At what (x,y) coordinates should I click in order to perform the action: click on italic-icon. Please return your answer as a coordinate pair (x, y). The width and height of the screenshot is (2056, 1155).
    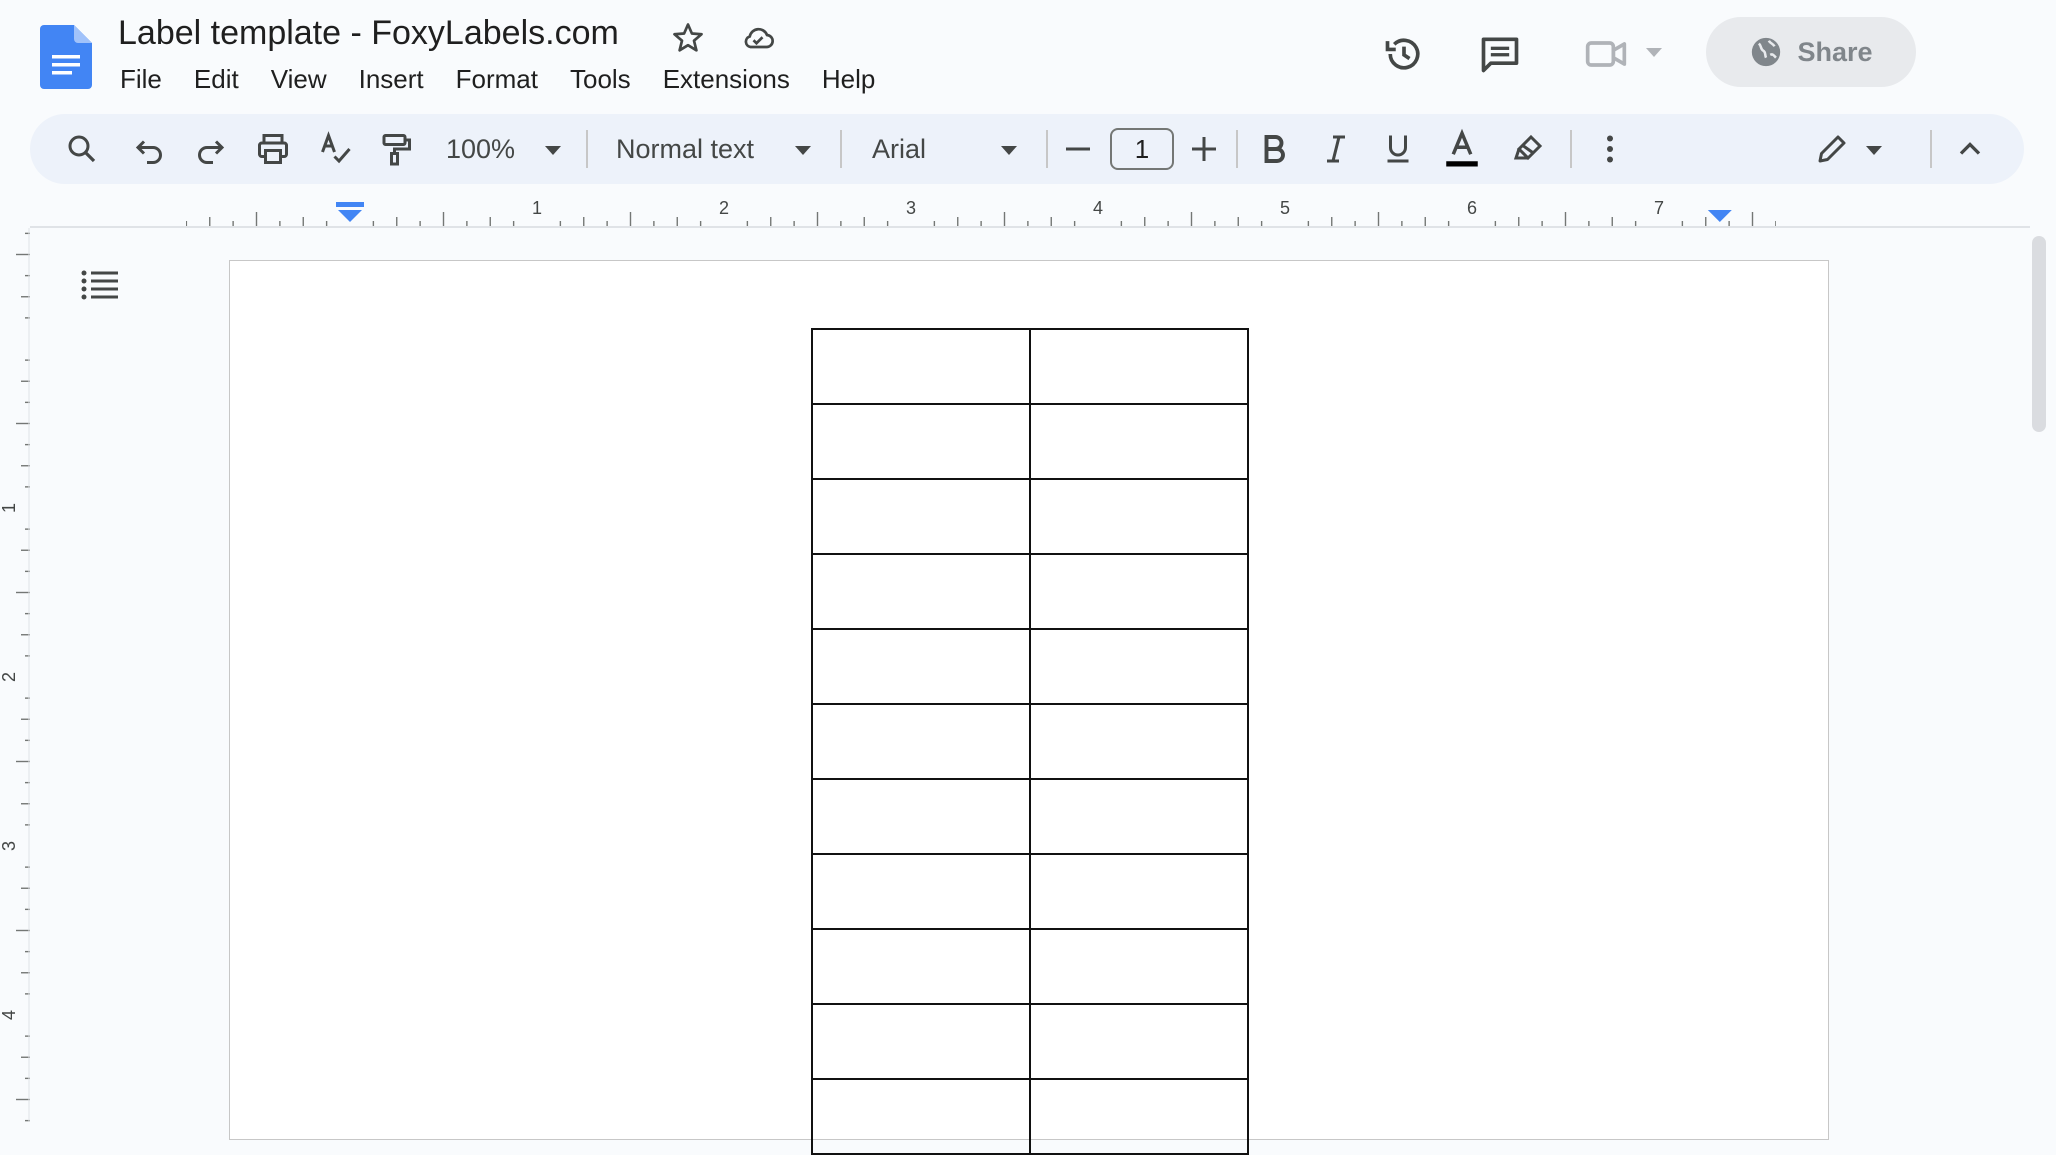
    Looking at the image, I should click on (1336, 149).